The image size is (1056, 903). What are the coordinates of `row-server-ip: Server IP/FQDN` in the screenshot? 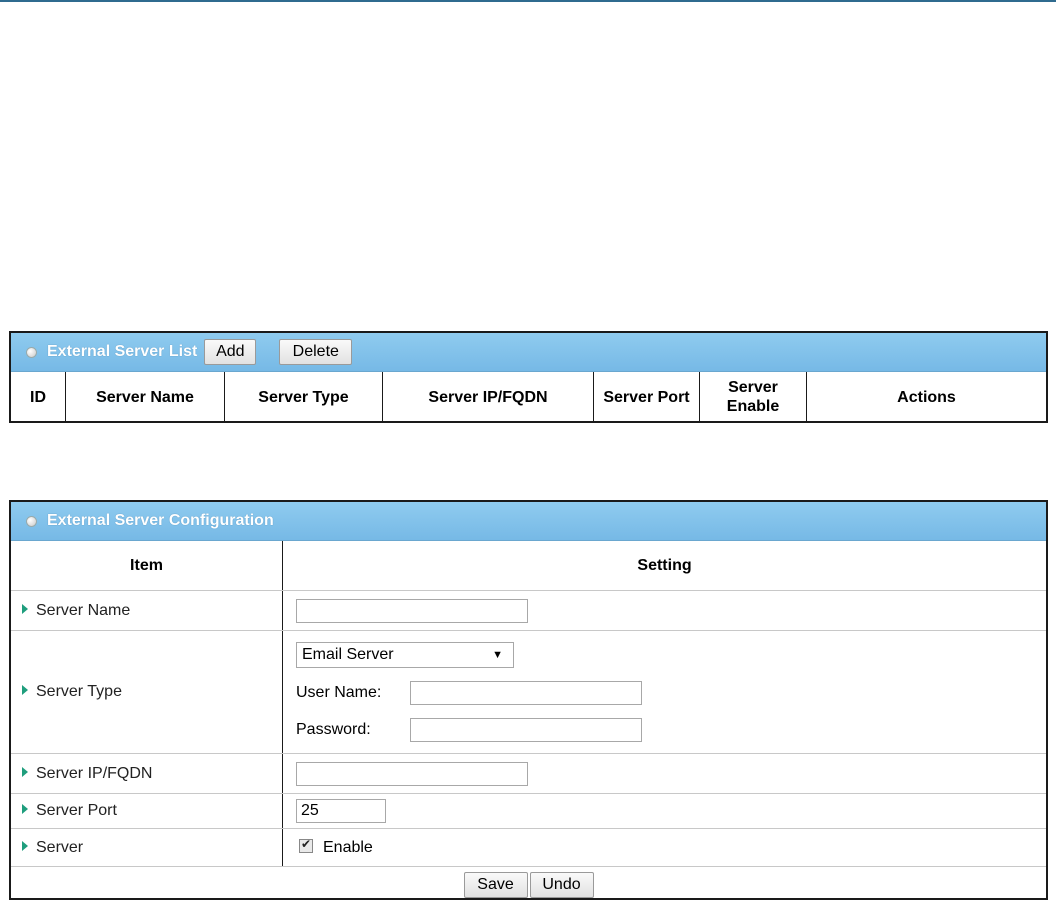 It's located at (528, 773).